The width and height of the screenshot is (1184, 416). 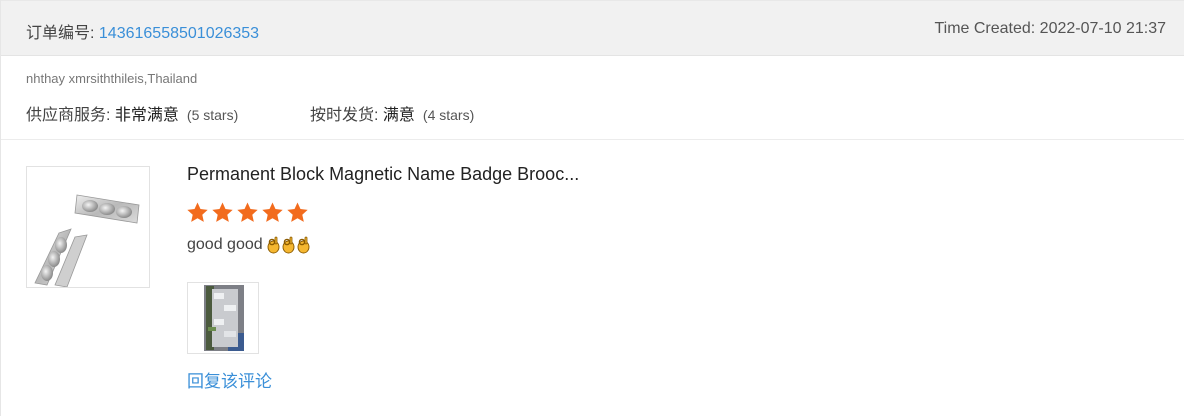 What do you see at coordinates (112, 78) in the screenshot?
I see `buyer-name-location: nhthay xmrsiththileis,Thailand` at bounding box center [112, 78].